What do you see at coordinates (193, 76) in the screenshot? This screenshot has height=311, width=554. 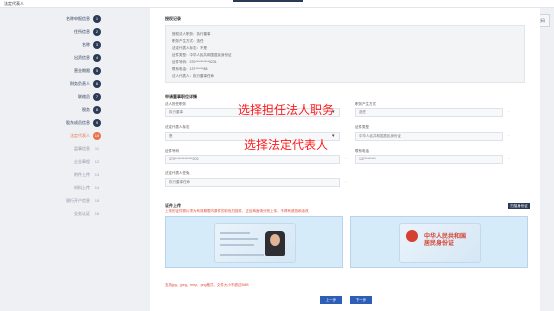 I see `record-row: 法人代表人：执行董事任命` at bounding box center [193, 76].